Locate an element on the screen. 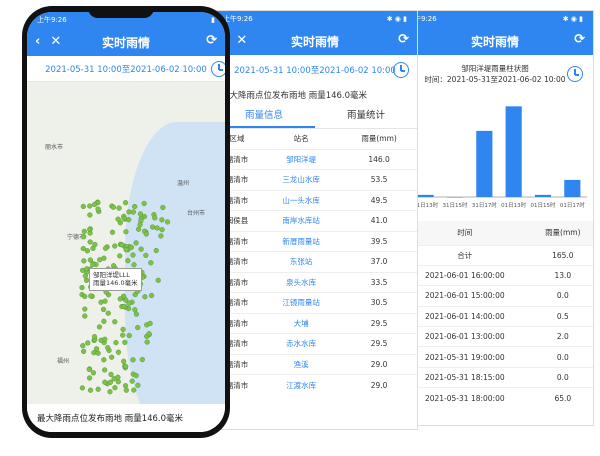  station-cell: 渔溪 is located at coordinates (301, 364).